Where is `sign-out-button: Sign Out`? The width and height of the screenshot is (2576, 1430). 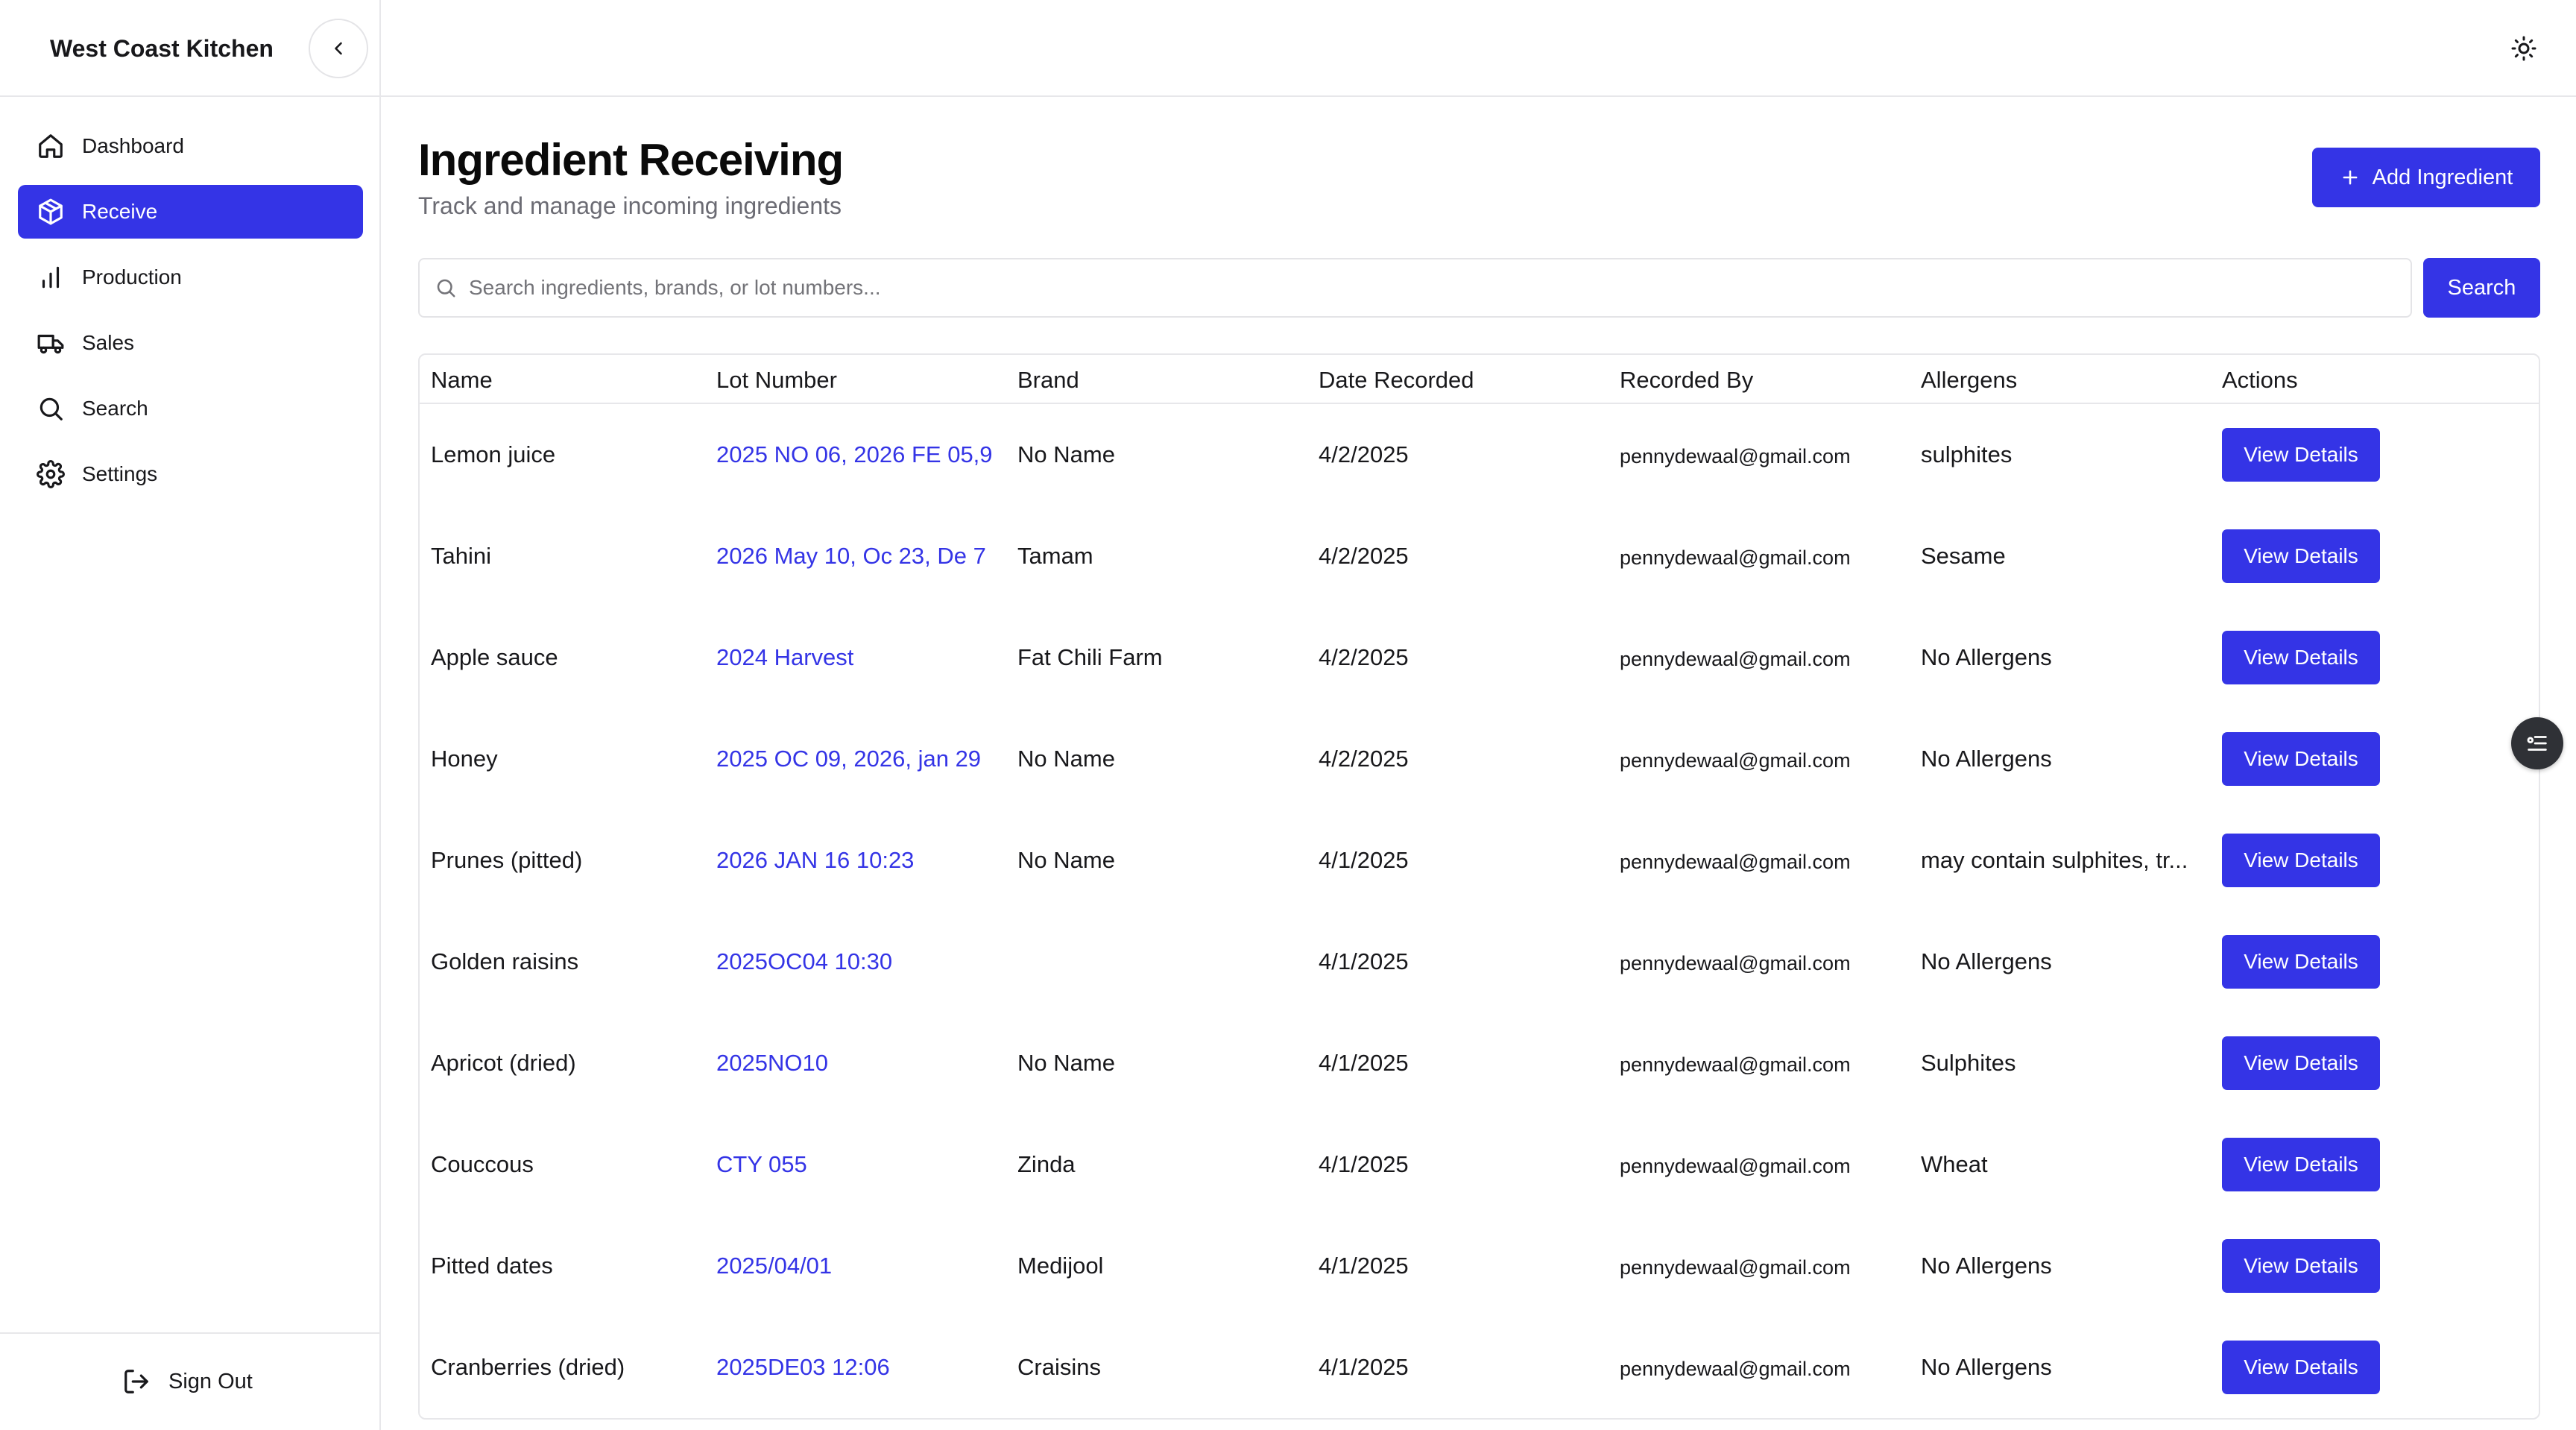
sign-out-button: Sign Out is located at coordinates (187, 1381).